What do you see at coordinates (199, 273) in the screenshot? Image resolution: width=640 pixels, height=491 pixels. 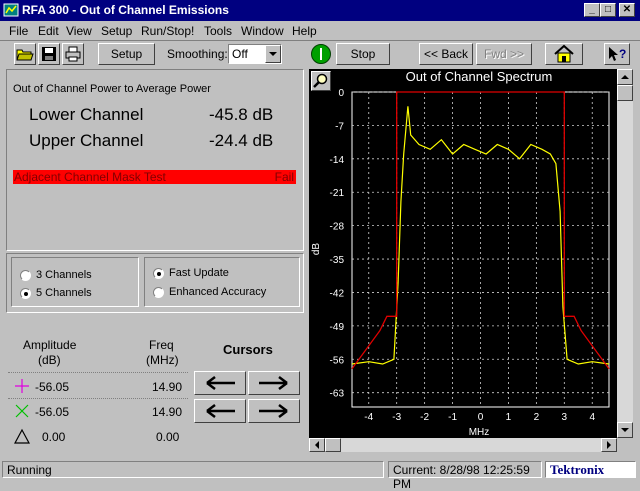 I see `radio-fast-update-label: Fast Update` at bounding box center [199, 273].